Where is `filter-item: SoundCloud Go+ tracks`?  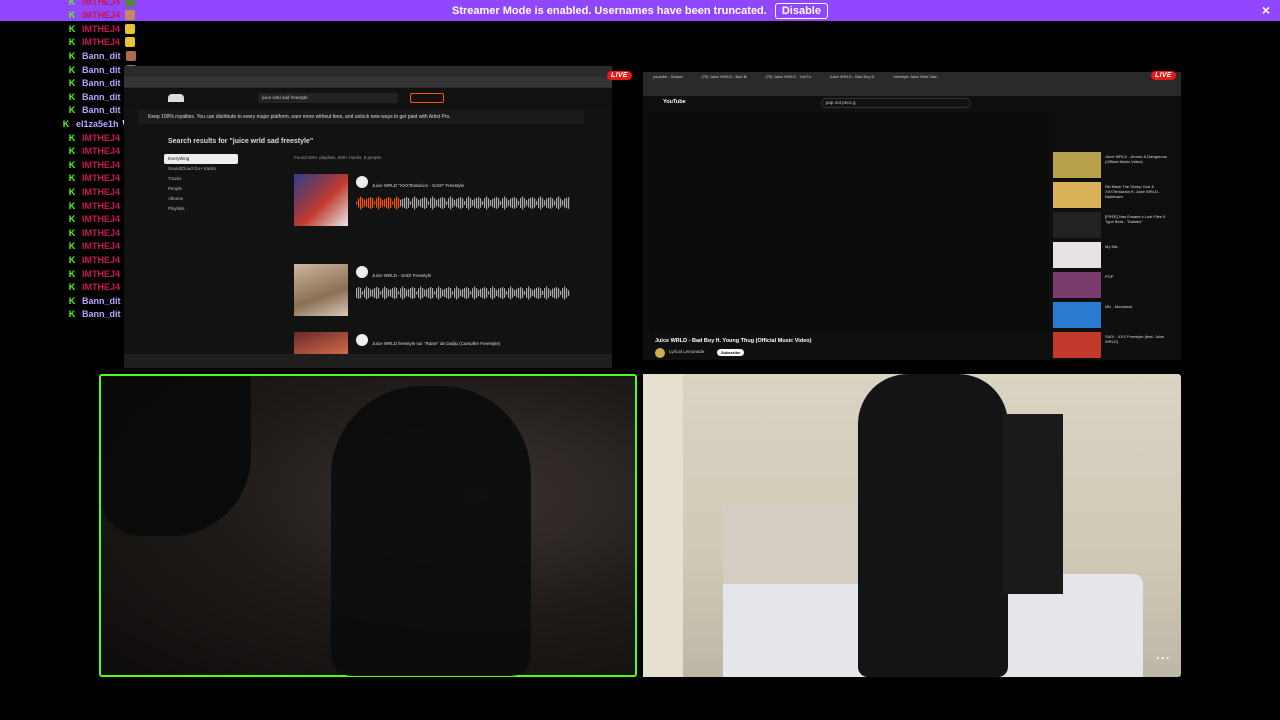 filter-item: SoundCloud Go+ tracks is located at coordinates (201, 169).